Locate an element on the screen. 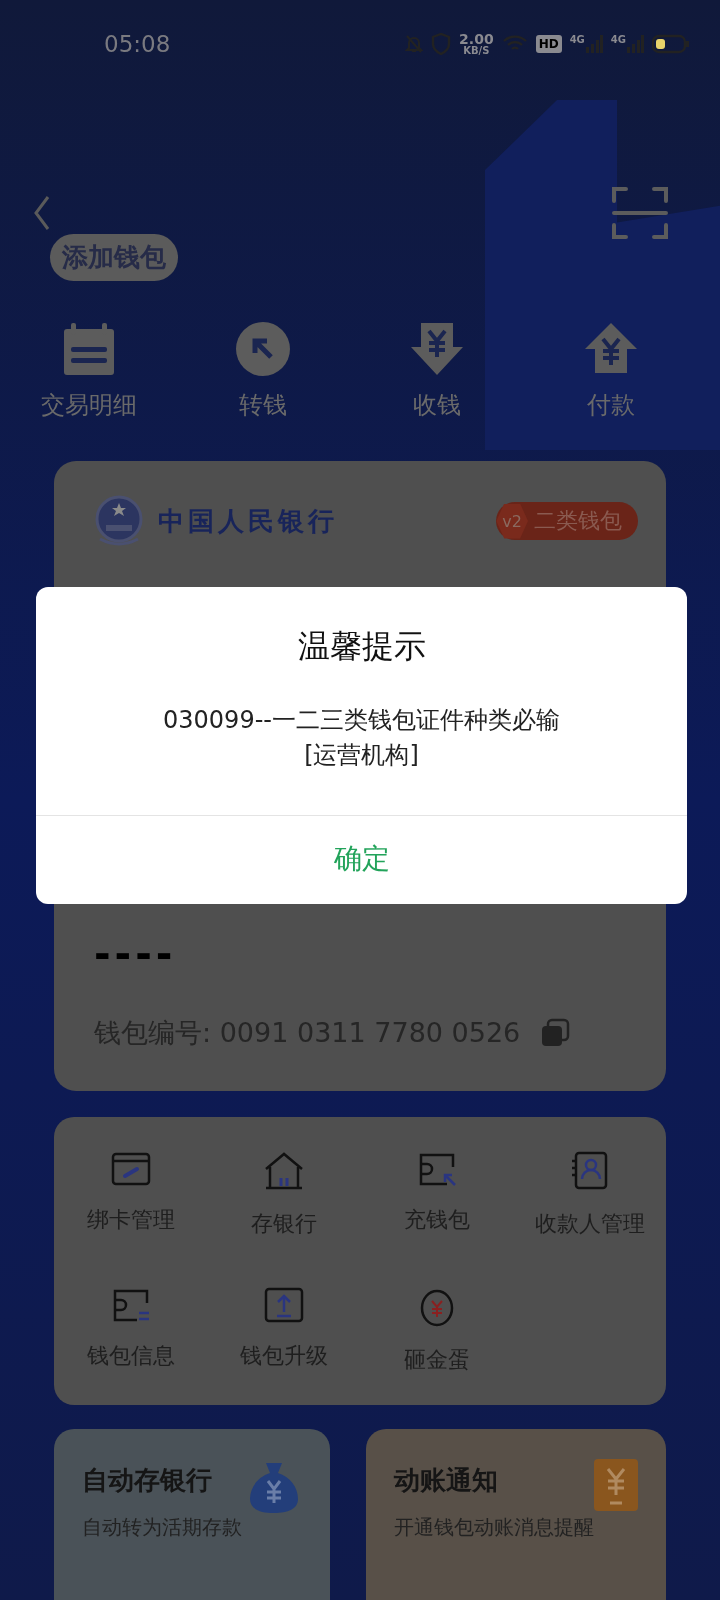  hd-badge: HD is located at coordinates (548, 44).